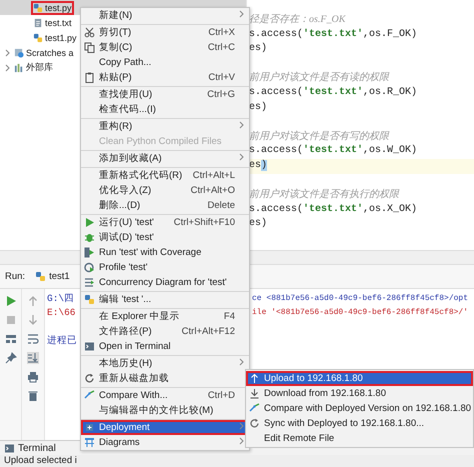 The image size is (474, 467). I want to click on console-text: ile '<881b7e56-a5d0-49c9-bef6-286ff8f45cf8>/', so click(359, 313).